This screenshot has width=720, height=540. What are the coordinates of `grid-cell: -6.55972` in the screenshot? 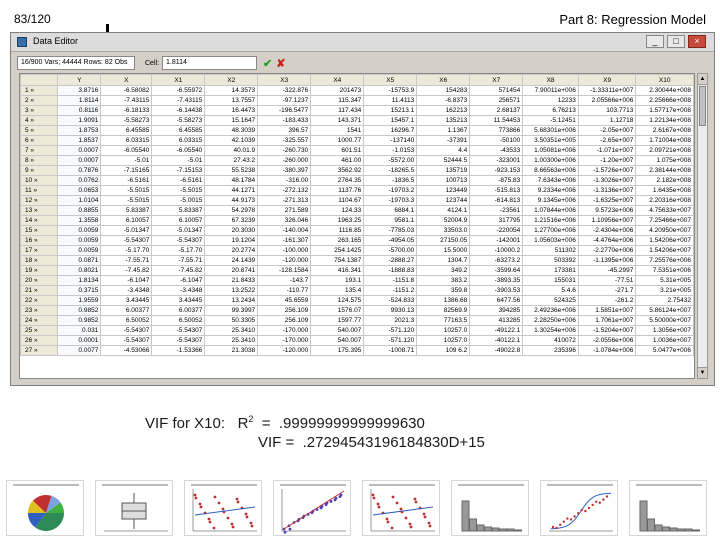 It's located at (178, 90).